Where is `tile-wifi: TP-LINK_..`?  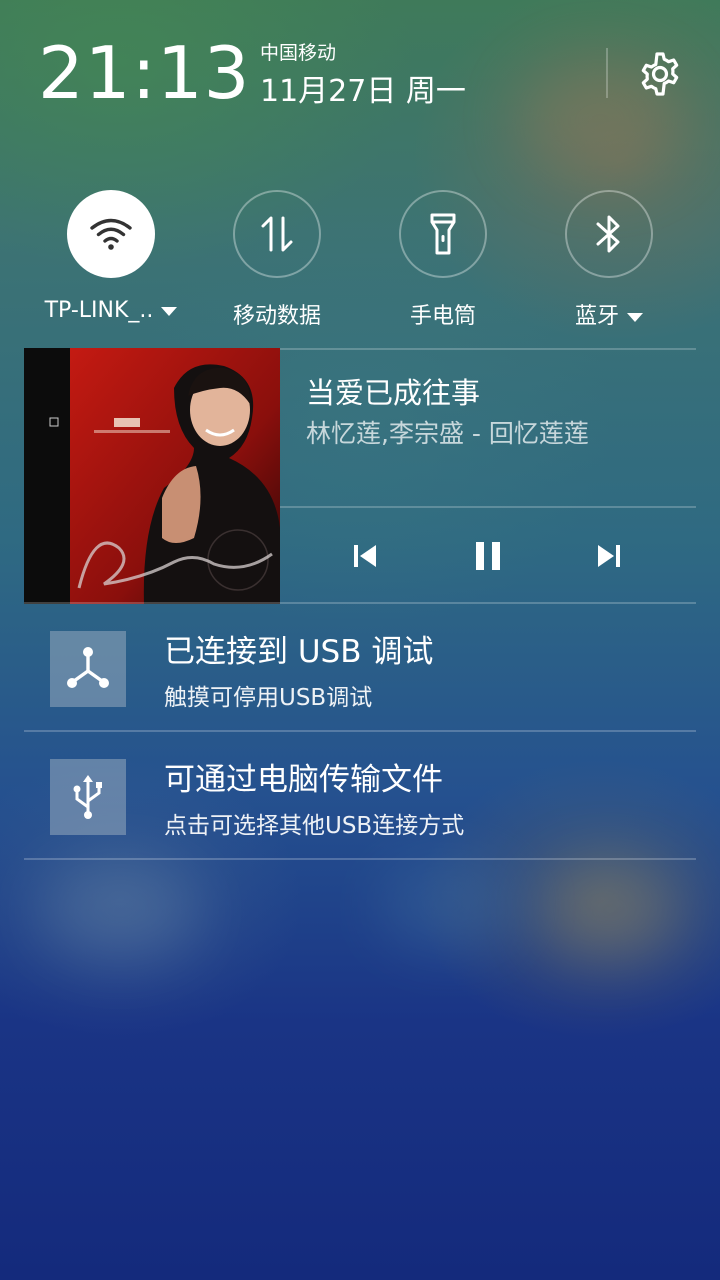 tile-wifi: TP-LINK_.. is located at coordinates (111, 256).